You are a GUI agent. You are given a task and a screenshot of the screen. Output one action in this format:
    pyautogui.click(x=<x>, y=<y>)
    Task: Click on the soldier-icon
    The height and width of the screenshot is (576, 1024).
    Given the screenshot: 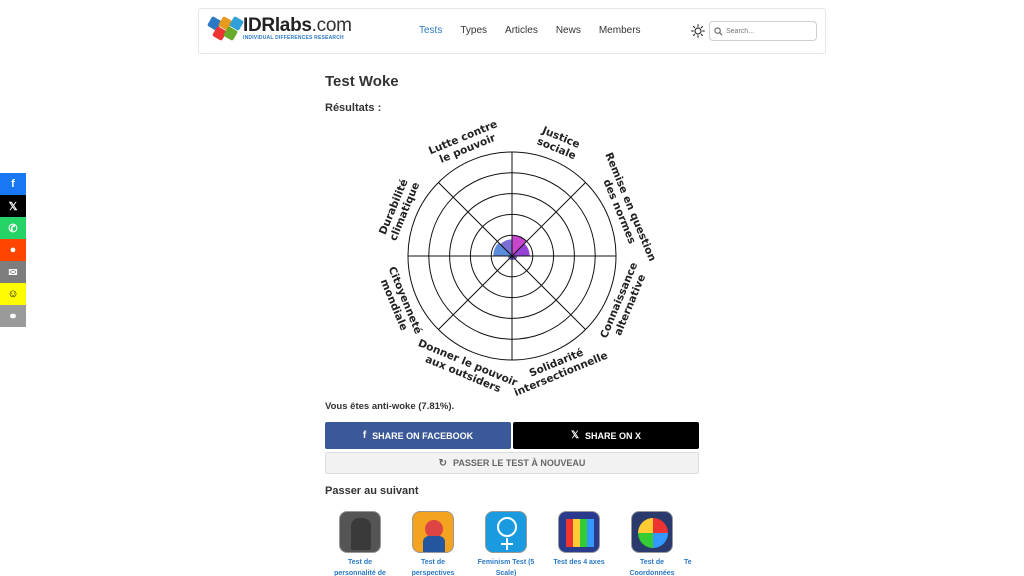 What is the action you would take?
    pyautogui.click(x=360, y=532)
    